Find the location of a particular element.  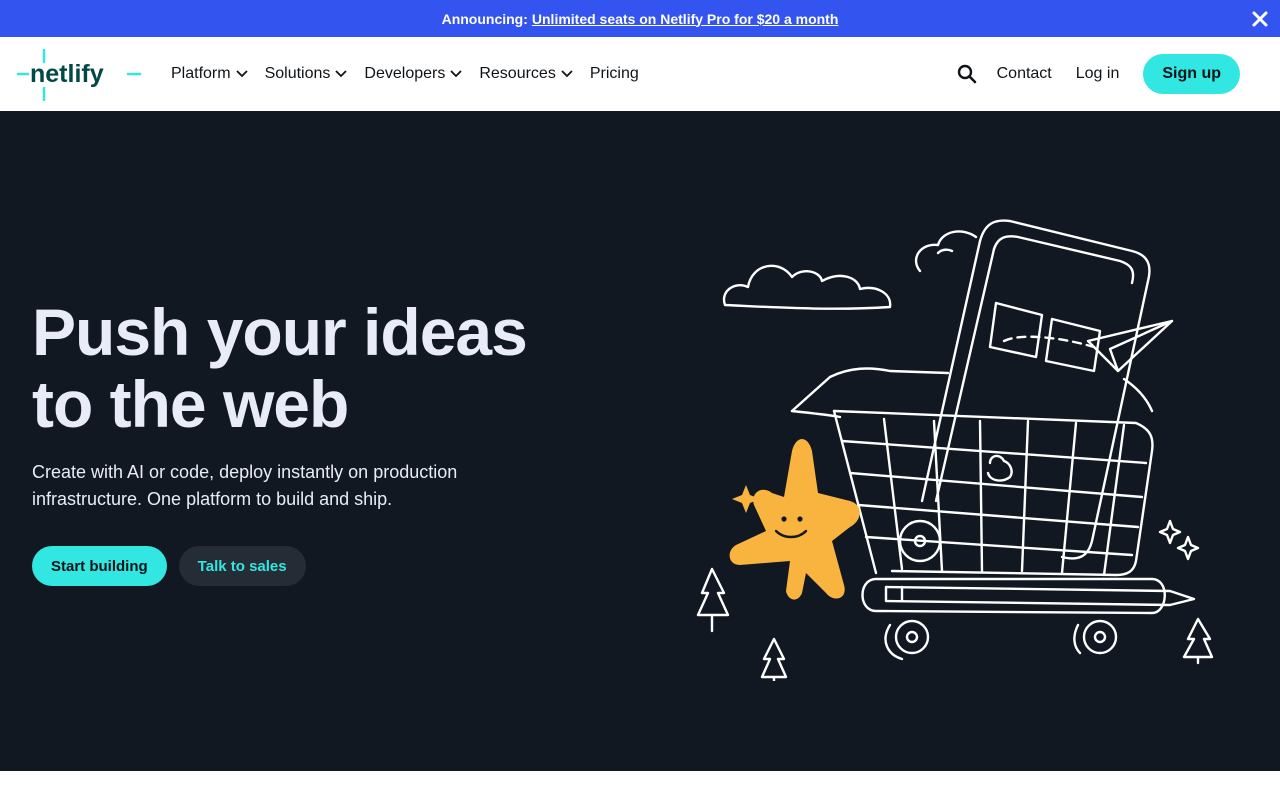

nav-pricing: Pricing is located at coordinates (614, 74).